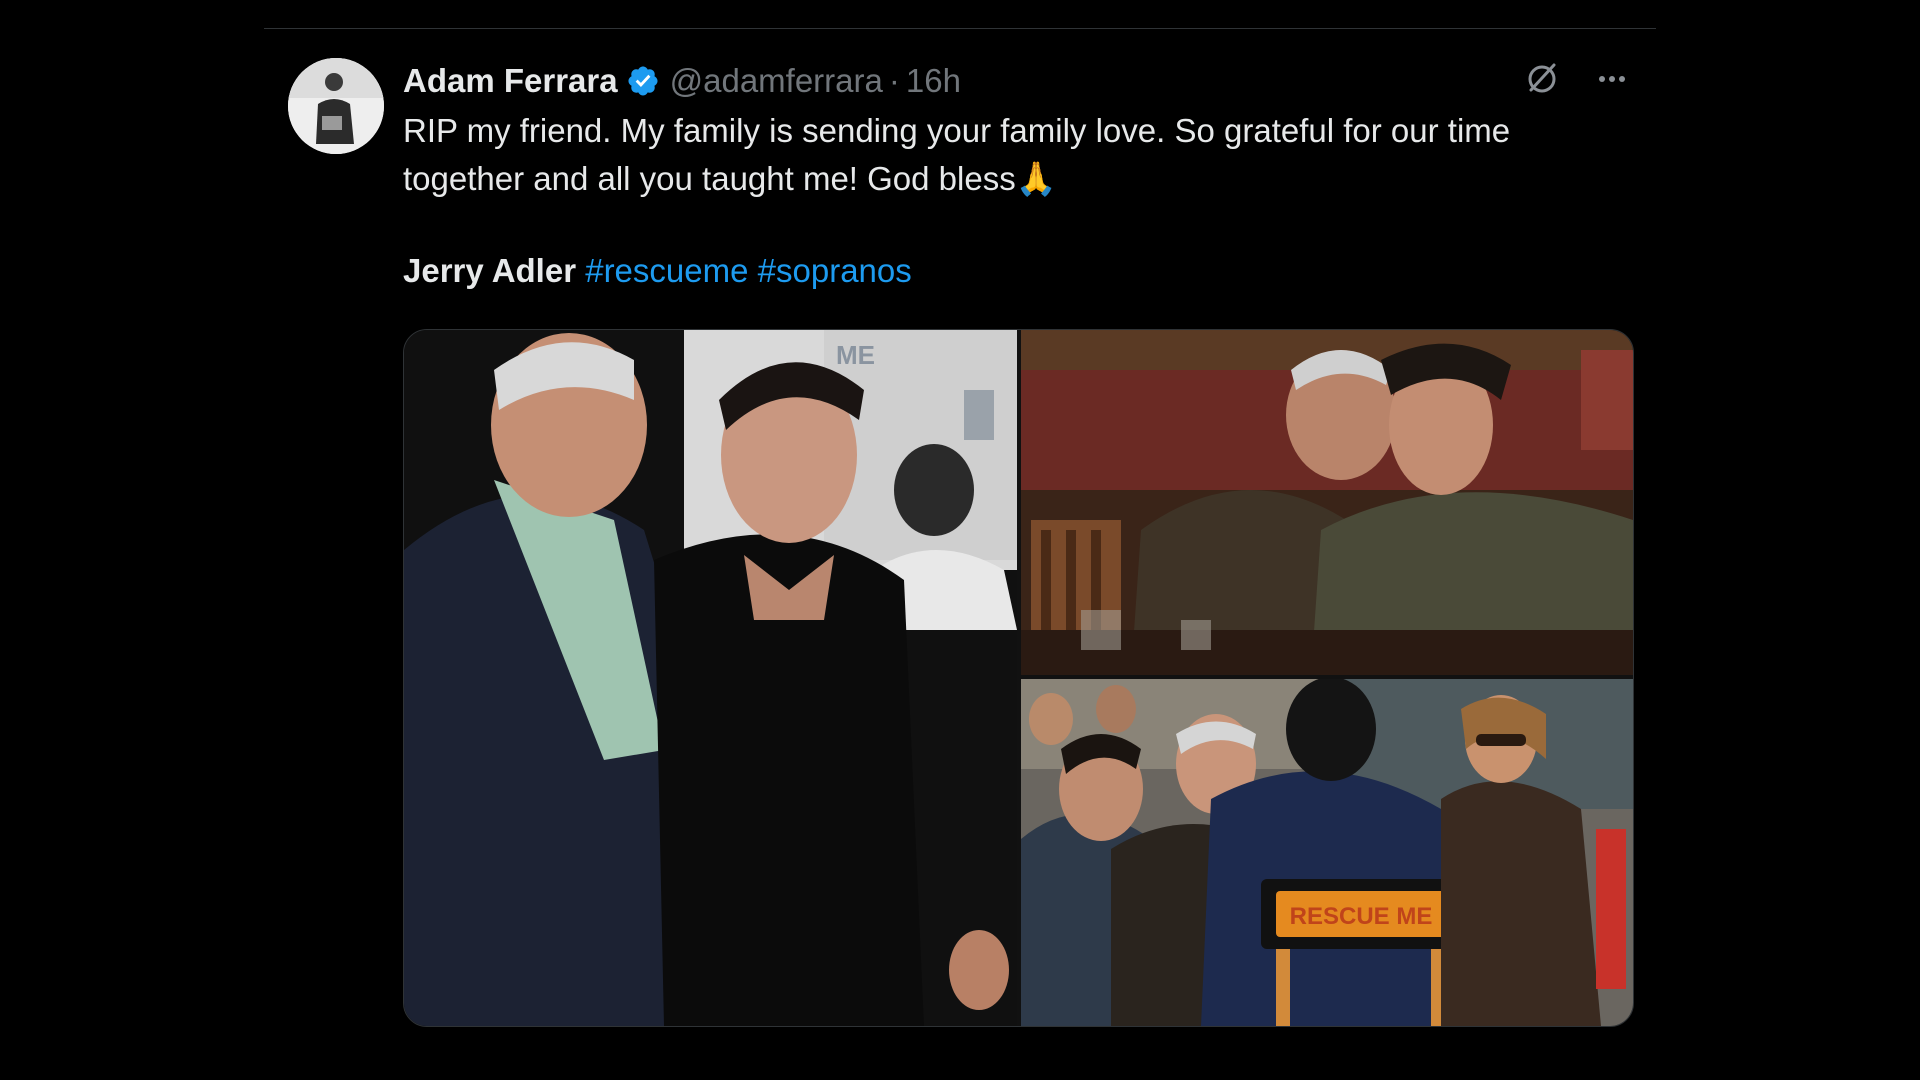 The height and width of the screenshot is (1080, 1920). Describe the element at coordinates (643, 81) in the screenshot. I see `verified-badge-icon` at that location.